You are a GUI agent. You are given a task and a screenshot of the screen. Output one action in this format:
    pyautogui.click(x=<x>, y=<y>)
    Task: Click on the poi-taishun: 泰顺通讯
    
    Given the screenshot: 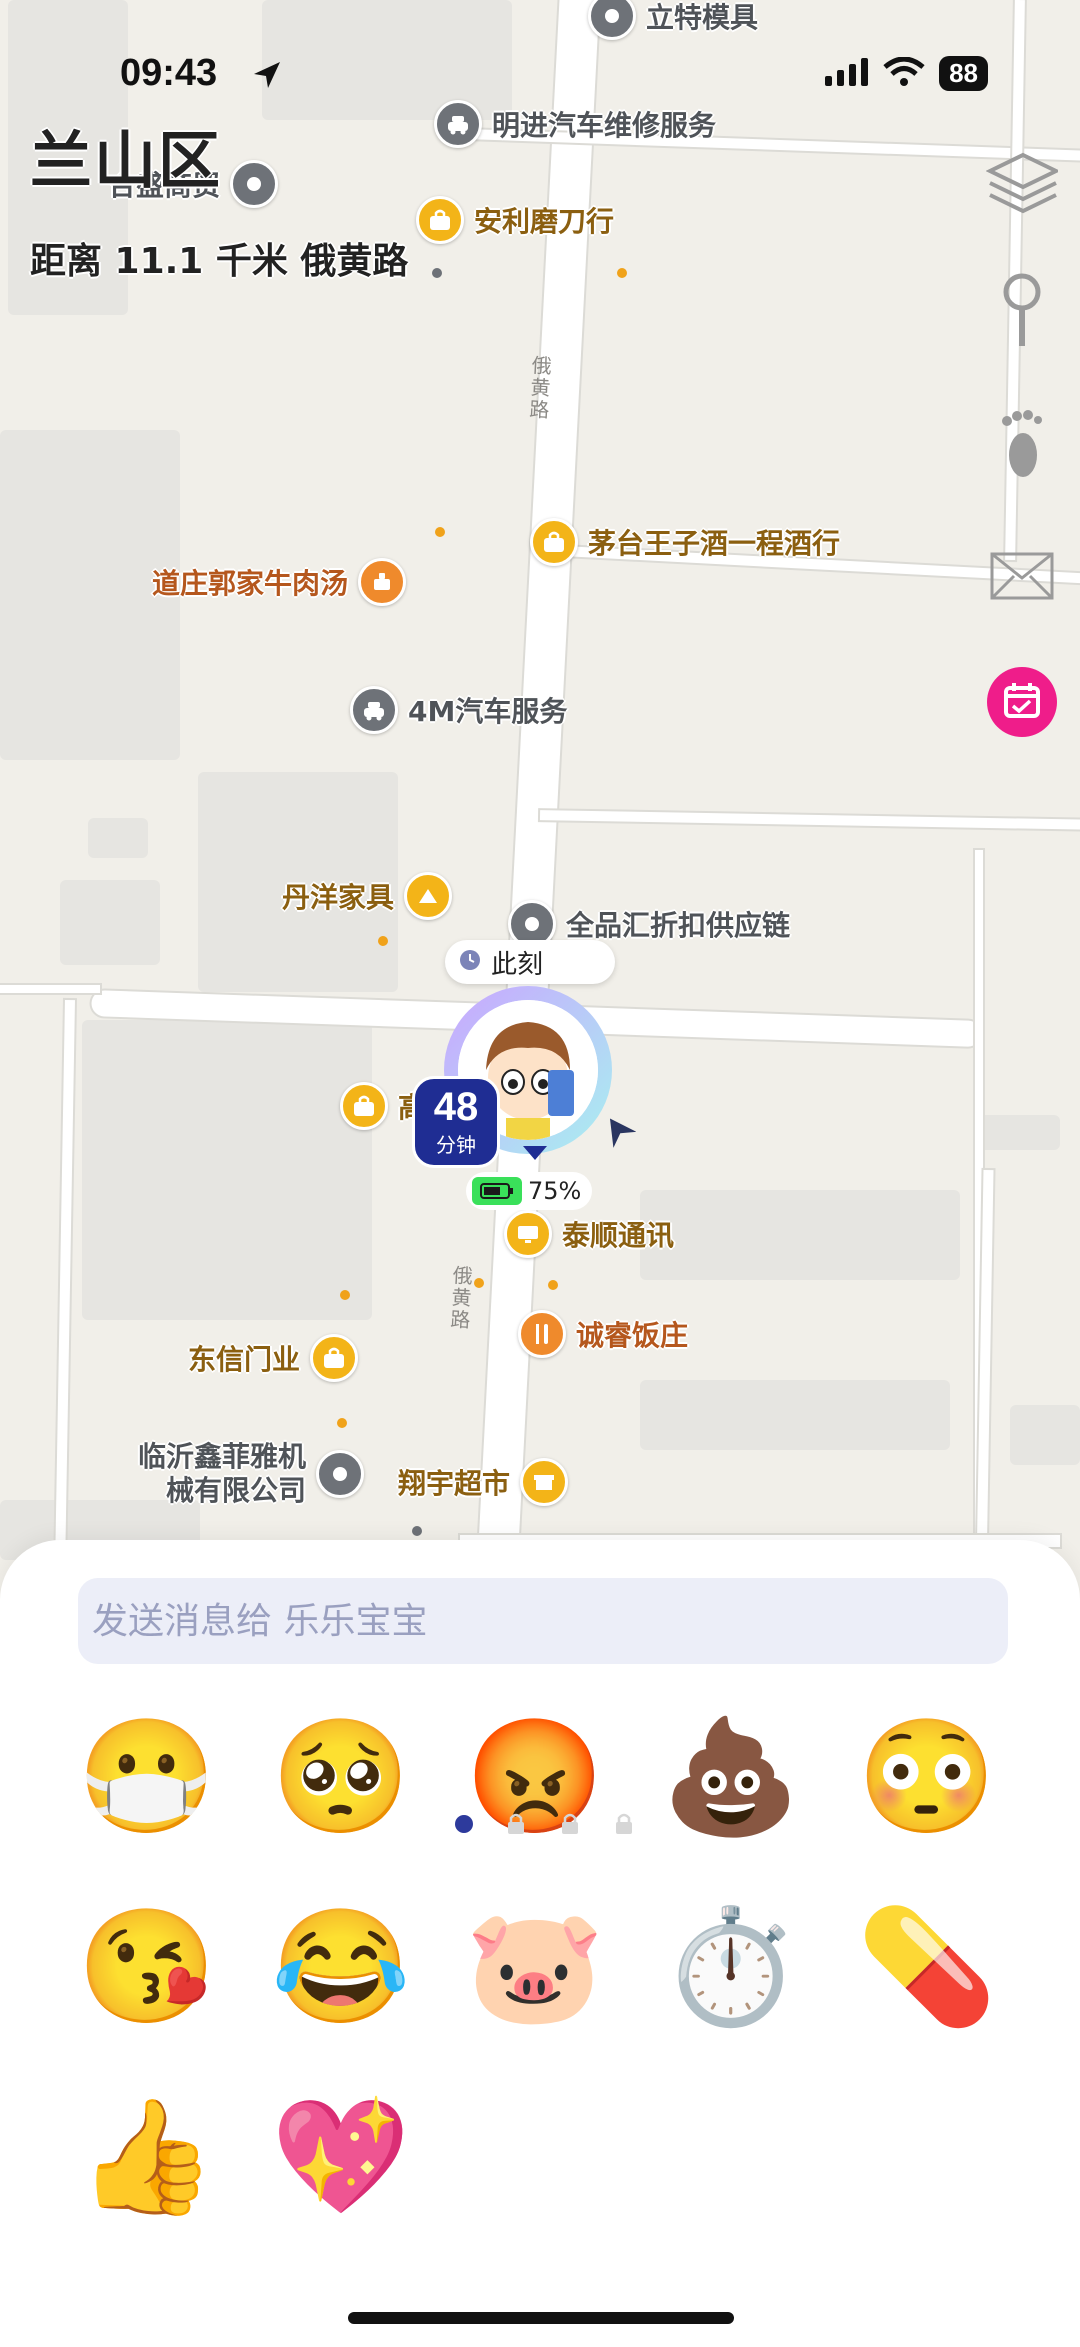 What is the action you would take?
    pyautogui.click(x=589, y=1234)
    